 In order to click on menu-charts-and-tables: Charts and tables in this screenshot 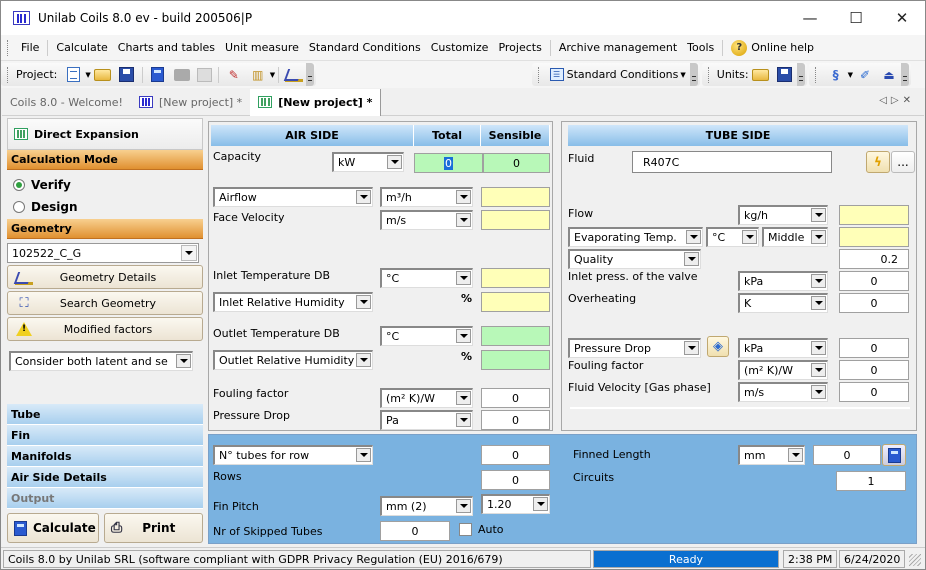, I will do `click(166, 47)`.